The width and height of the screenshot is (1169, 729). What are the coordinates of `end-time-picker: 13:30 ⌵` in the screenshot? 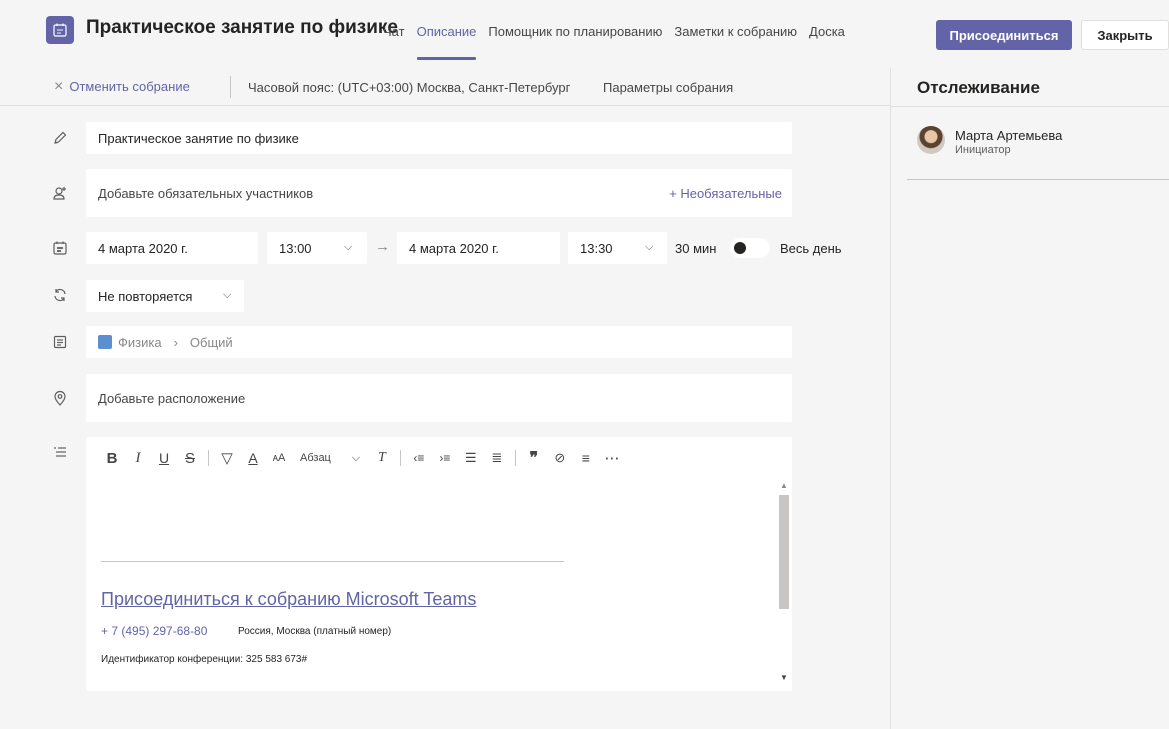 It's located at (617, 248).